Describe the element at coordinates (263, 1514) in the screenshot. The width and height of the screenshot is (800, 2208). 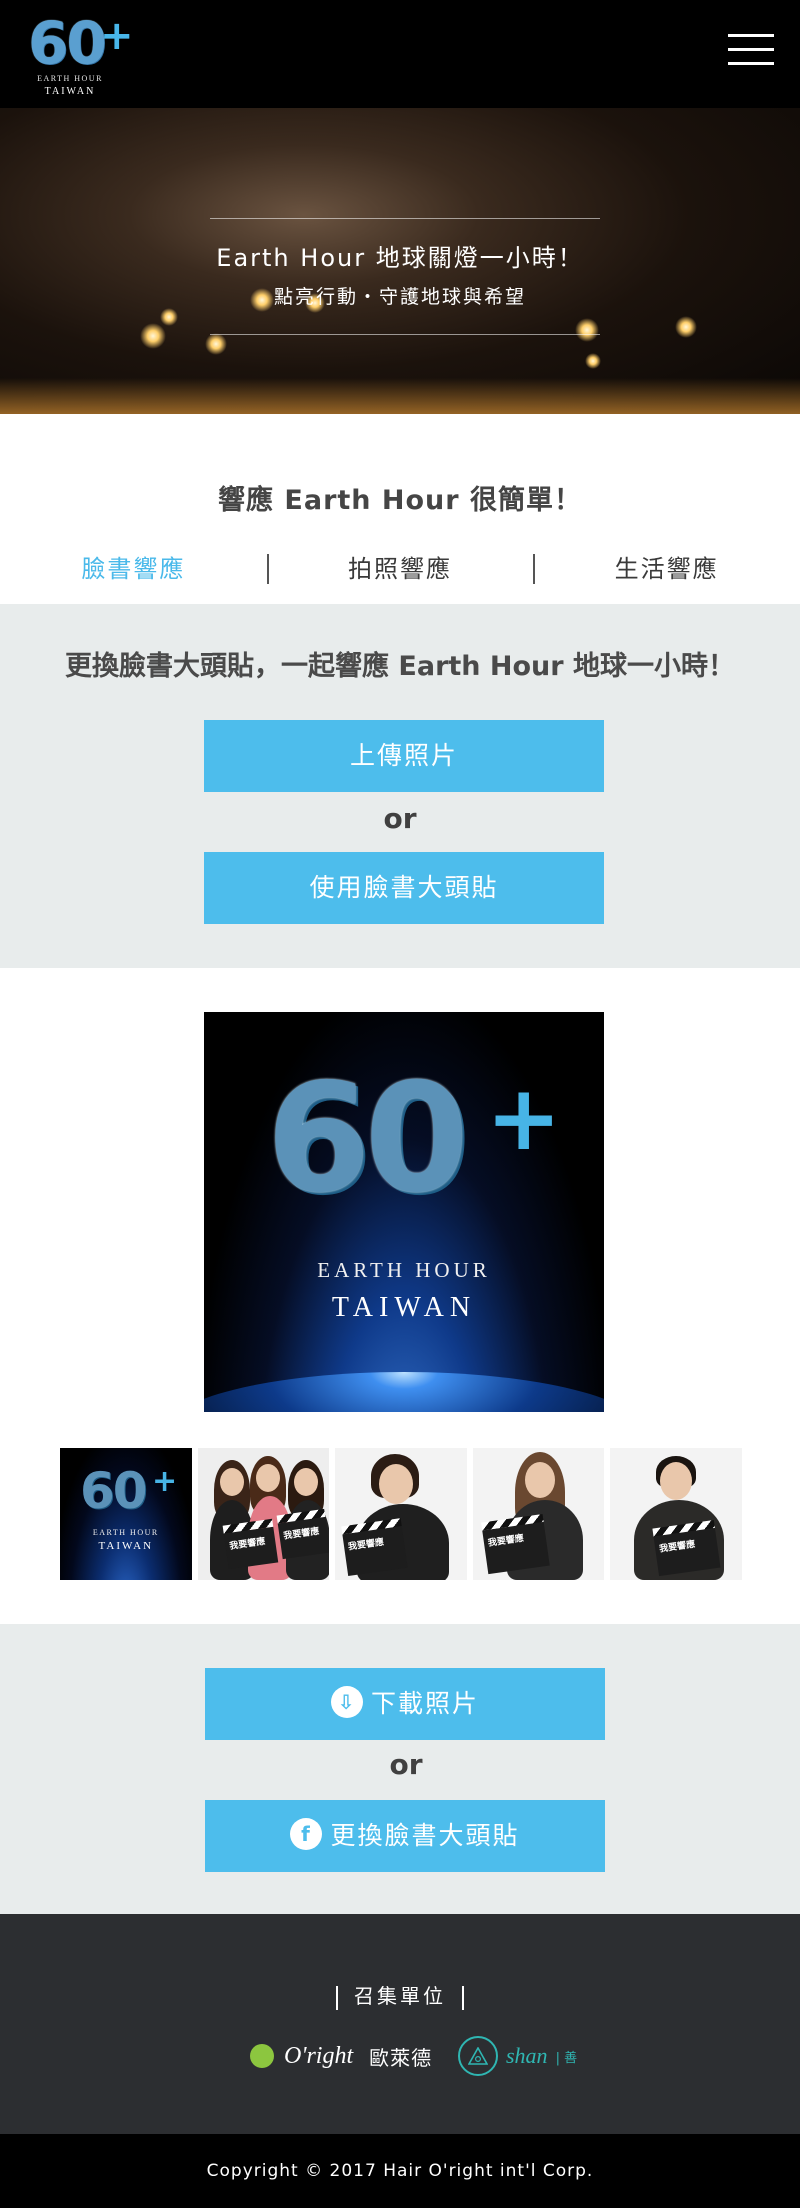
I see `thumbnail-photo-1: 我要響應 我要響應` at that location.